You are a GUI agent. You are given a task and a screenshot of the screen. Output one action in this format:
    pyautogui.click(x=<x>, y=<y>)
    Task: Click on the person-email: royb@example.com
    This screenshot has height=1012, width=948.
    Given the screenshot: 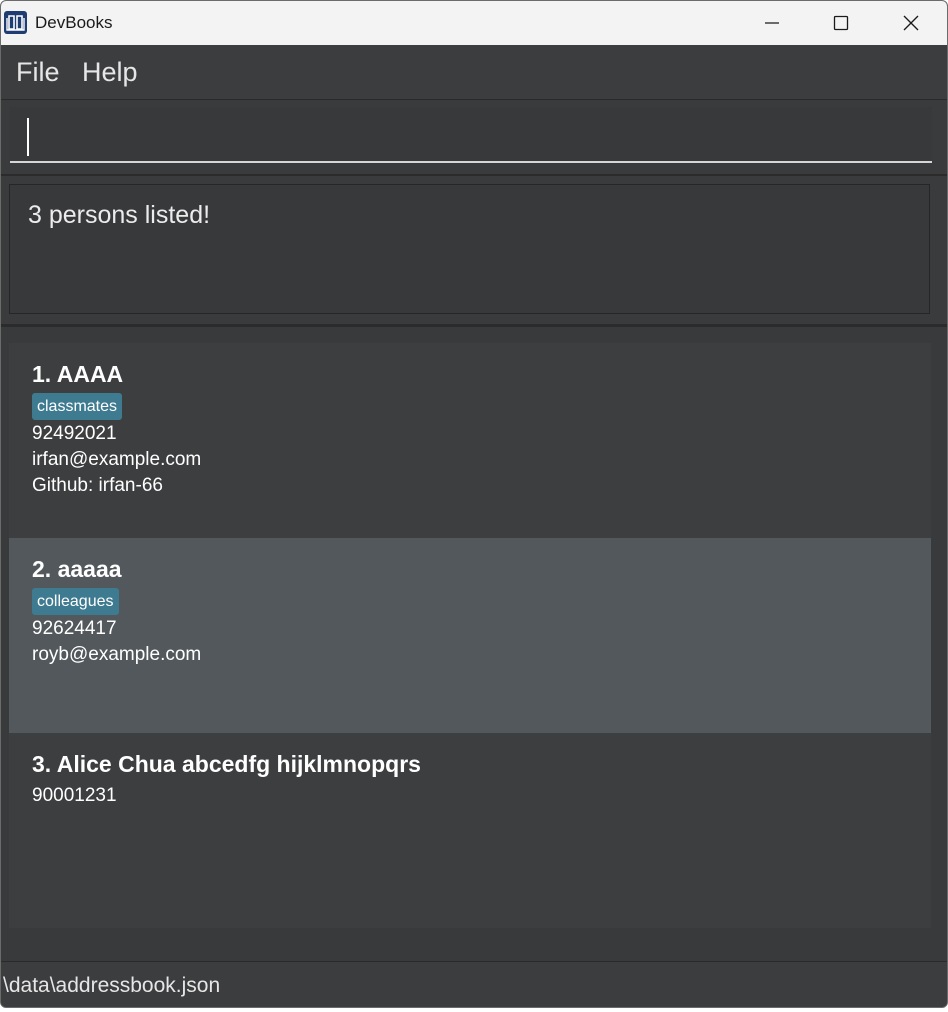 What is the action you would take?
    pyautogui.click(x=117, y=654)
    